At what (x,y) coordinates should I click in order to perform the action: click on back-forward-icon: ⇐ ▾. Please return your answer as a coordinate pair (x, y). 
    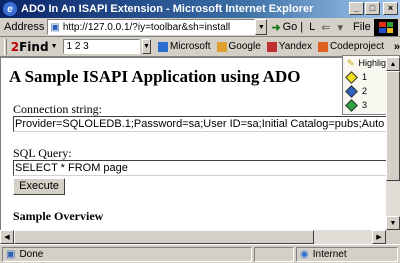
    Looking at the image, I should click on (333, 27).